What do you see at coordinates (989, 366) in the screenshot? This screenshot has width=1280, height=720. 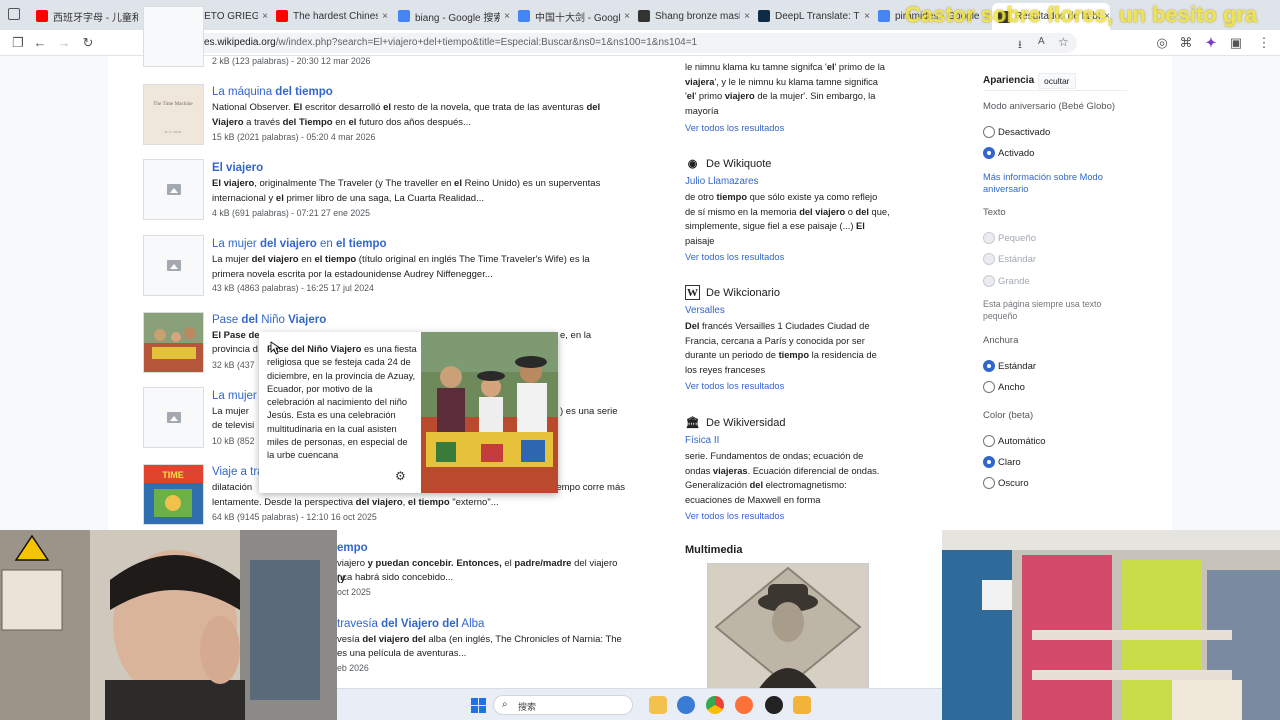 I see `width-standard-radio` at bounding box center [989, 366].